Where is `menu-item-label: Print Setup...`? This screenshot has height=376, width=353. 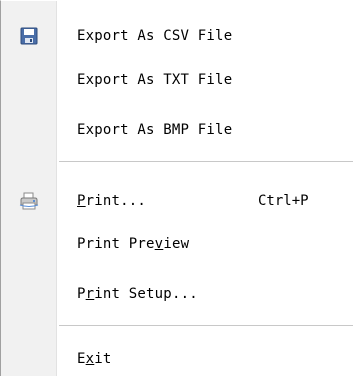 menu-item-label: Print Setup... is located at coordinates (137, 294).